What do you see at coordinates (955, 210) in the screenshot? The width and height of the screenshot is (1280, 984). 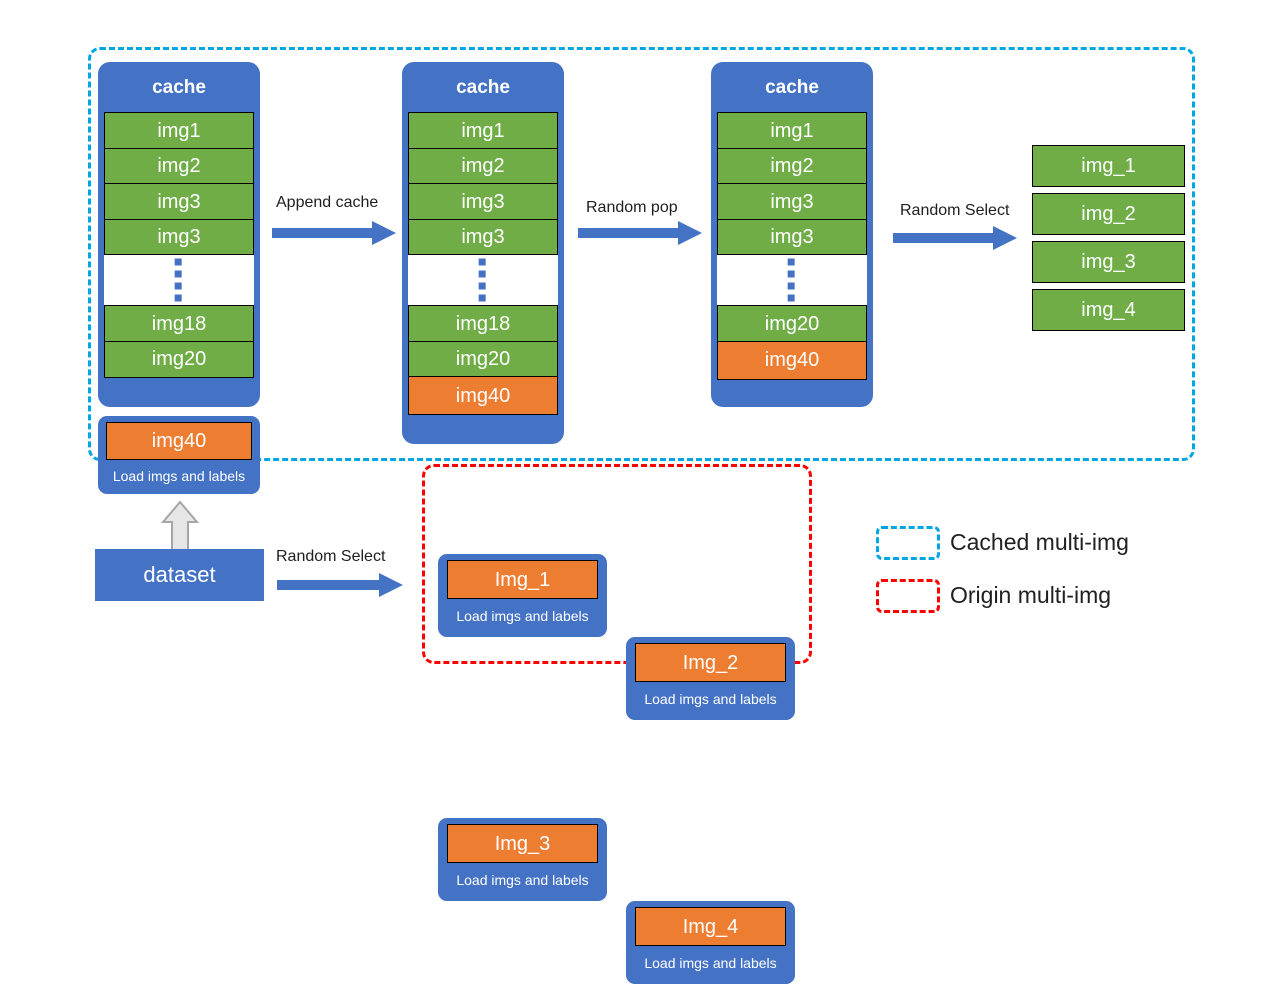 I see `arrow-label-random-select-top: Random Select` at bounding box center [955, 210].